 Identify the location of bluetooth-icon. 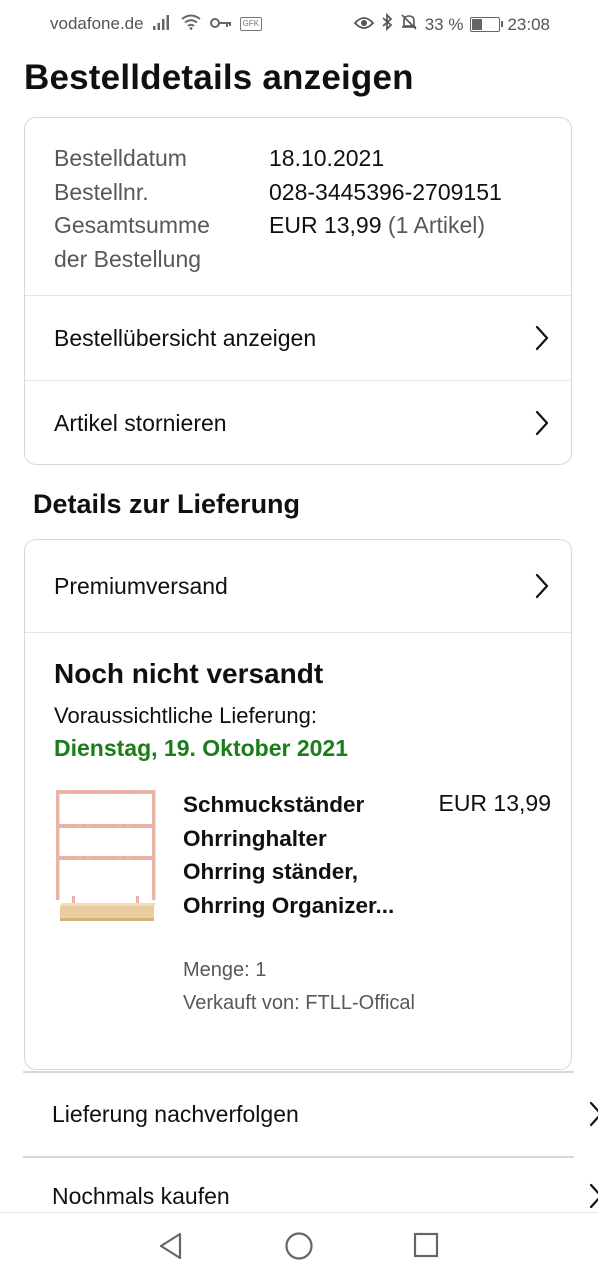
(387, 24).